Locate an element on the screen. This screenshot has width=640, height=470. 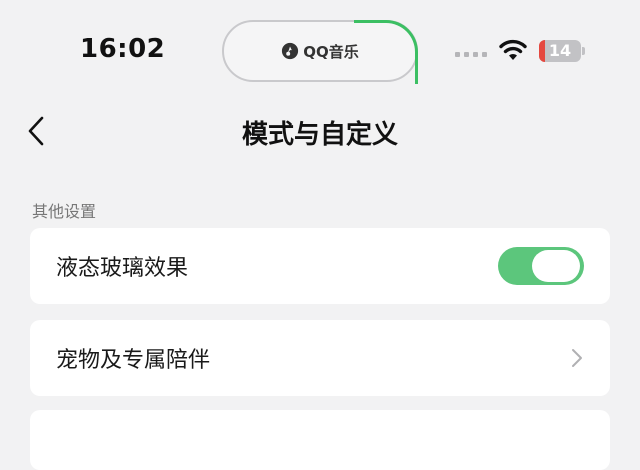
status-time: 16:02 is located at coordinates (123, 49).